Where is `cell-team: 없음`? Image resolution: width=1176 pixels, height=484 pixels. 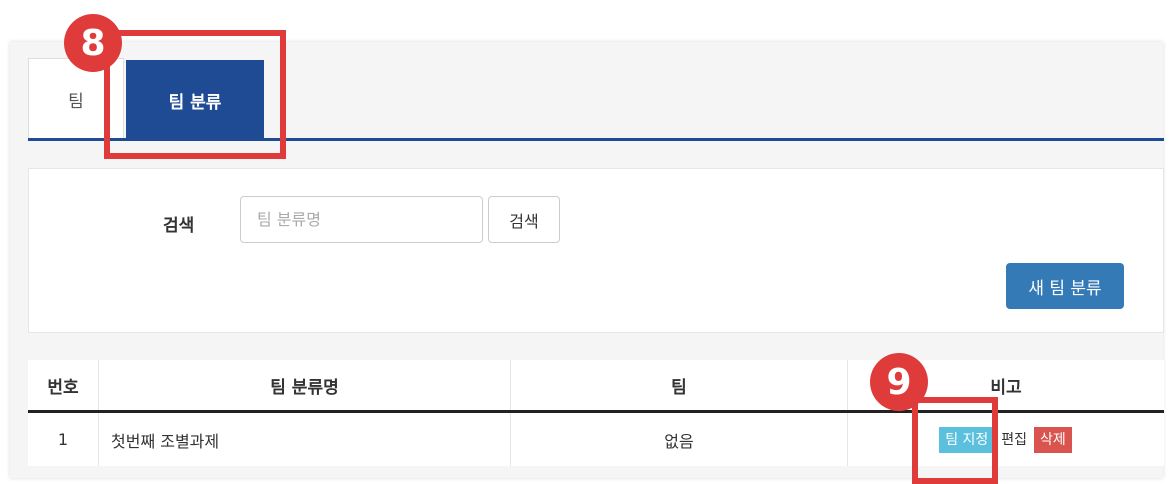 cell-team: 없음 is located at coordinates (678, 439).